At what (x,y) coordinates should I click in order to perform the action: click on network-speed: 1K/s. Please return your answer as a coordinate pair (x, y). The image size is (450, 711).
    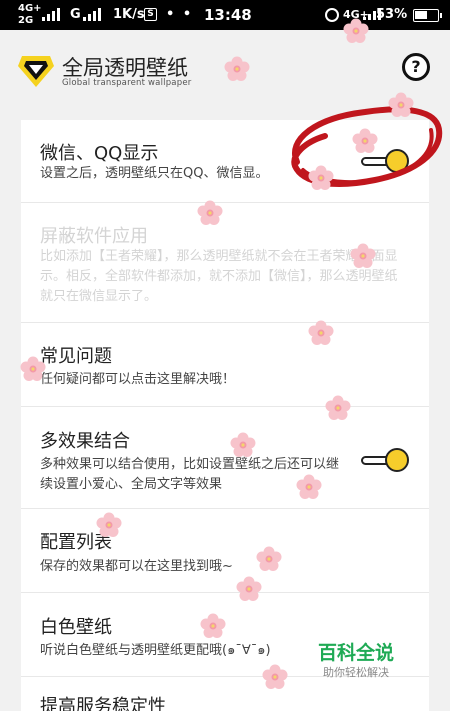
    Looking at the image, I should click on (129, 14).